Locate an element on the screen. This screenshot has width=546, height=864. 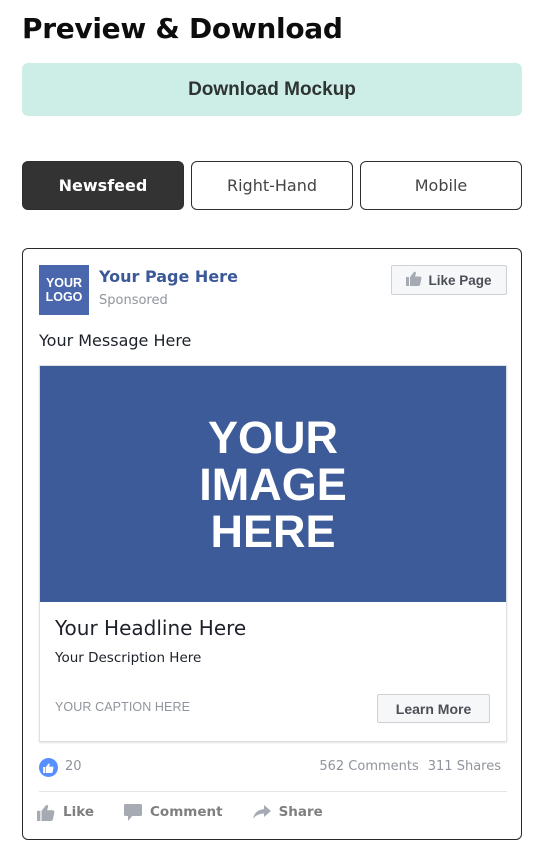
like-reaction-icon is located at coordinates (48, 767).